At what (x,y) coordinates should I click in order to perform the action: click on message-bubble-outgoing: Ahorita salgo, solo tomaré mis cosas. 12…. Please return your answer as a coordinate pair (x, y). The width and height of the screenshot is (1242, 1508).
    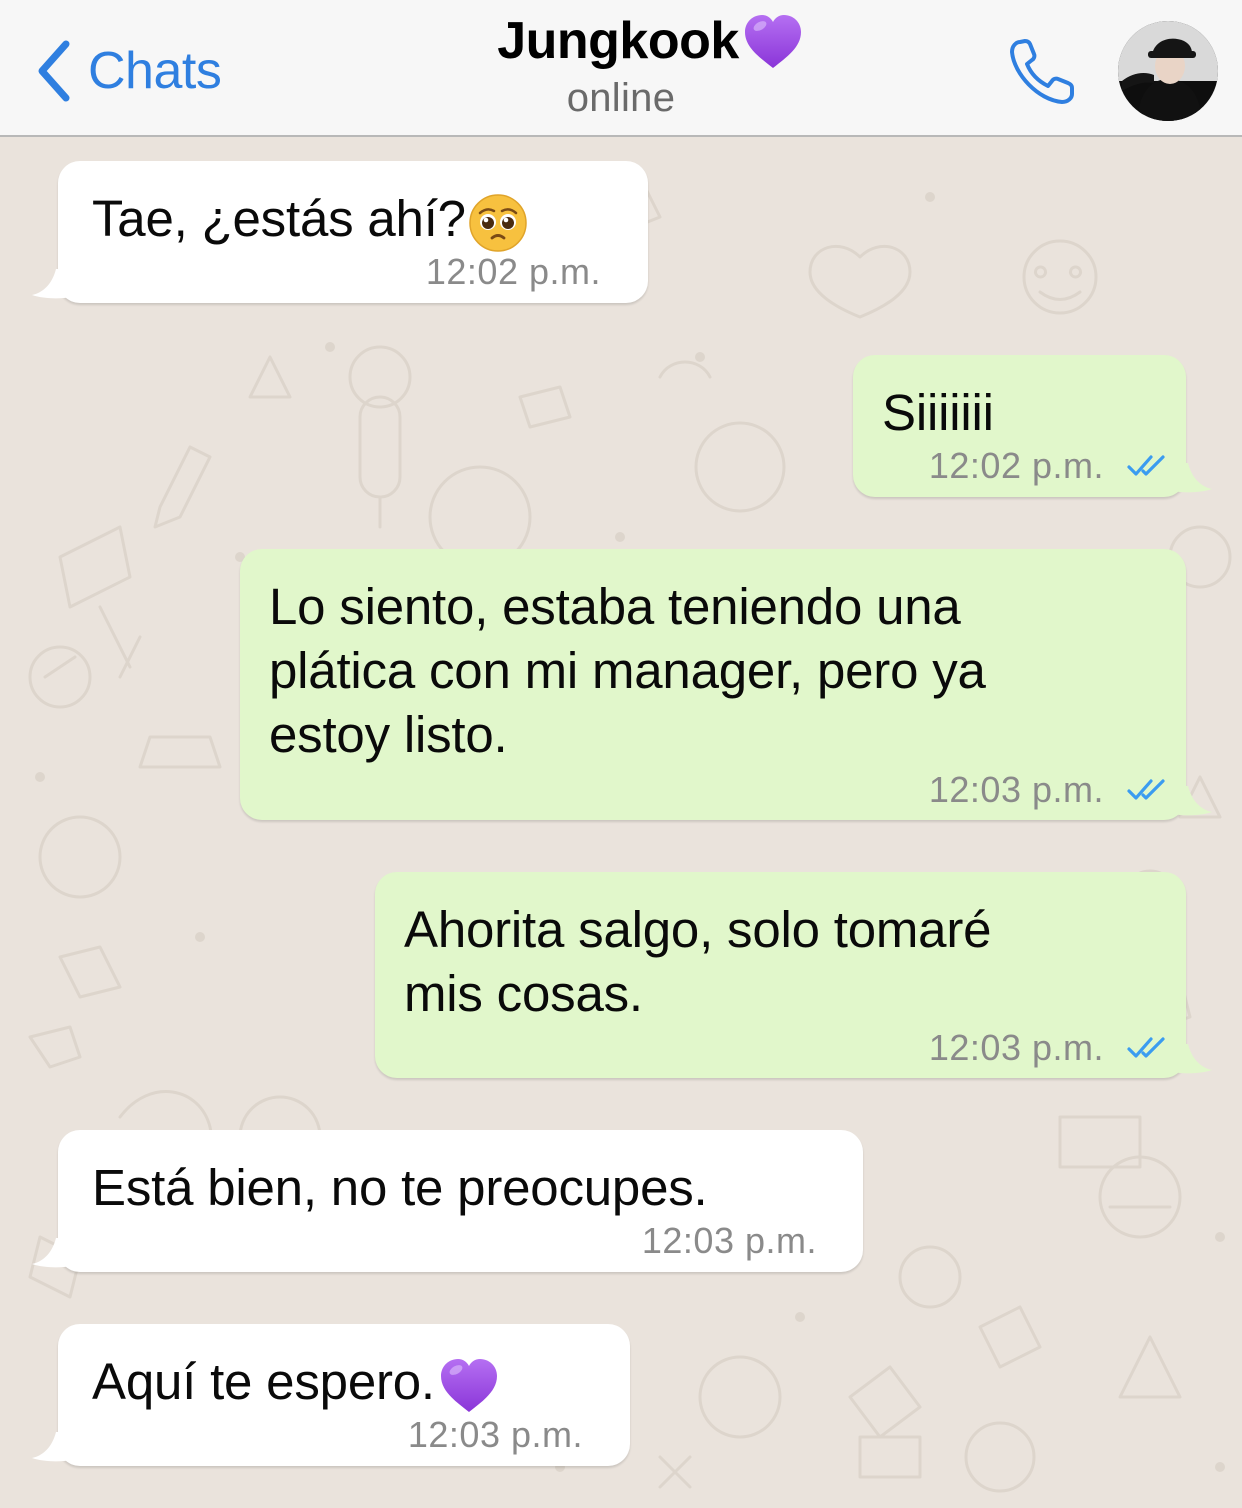
    Looking at the image, I should click on (793, 975).